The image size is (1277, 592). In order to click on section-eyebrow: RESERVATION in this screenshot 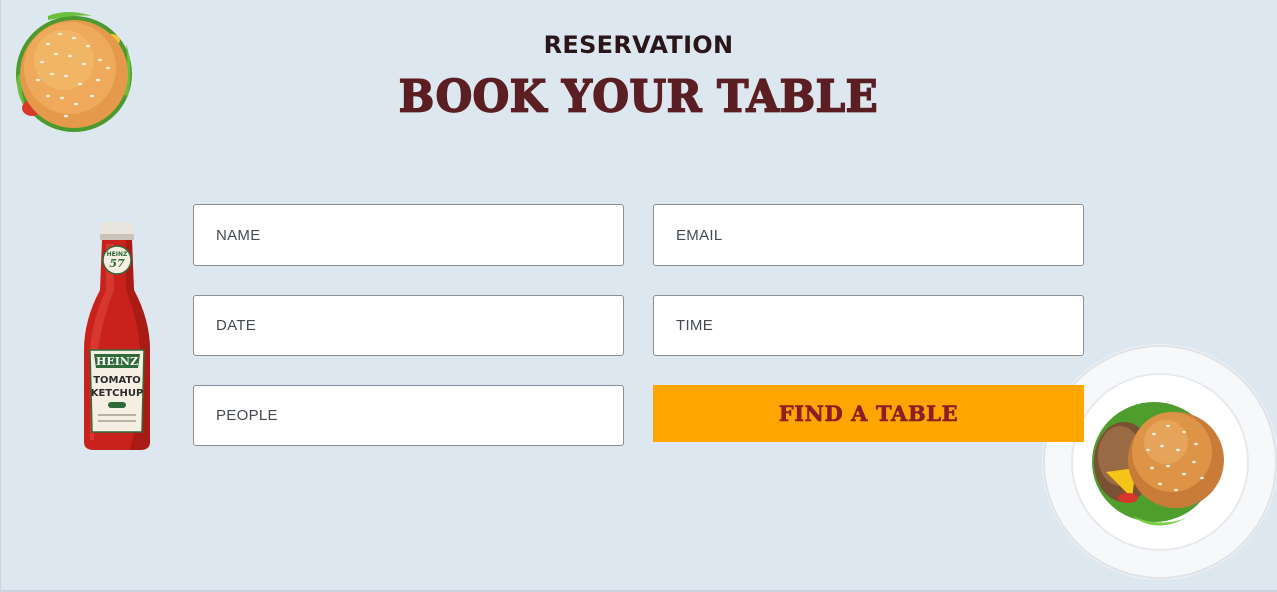, I will do `click(638, 45)`.